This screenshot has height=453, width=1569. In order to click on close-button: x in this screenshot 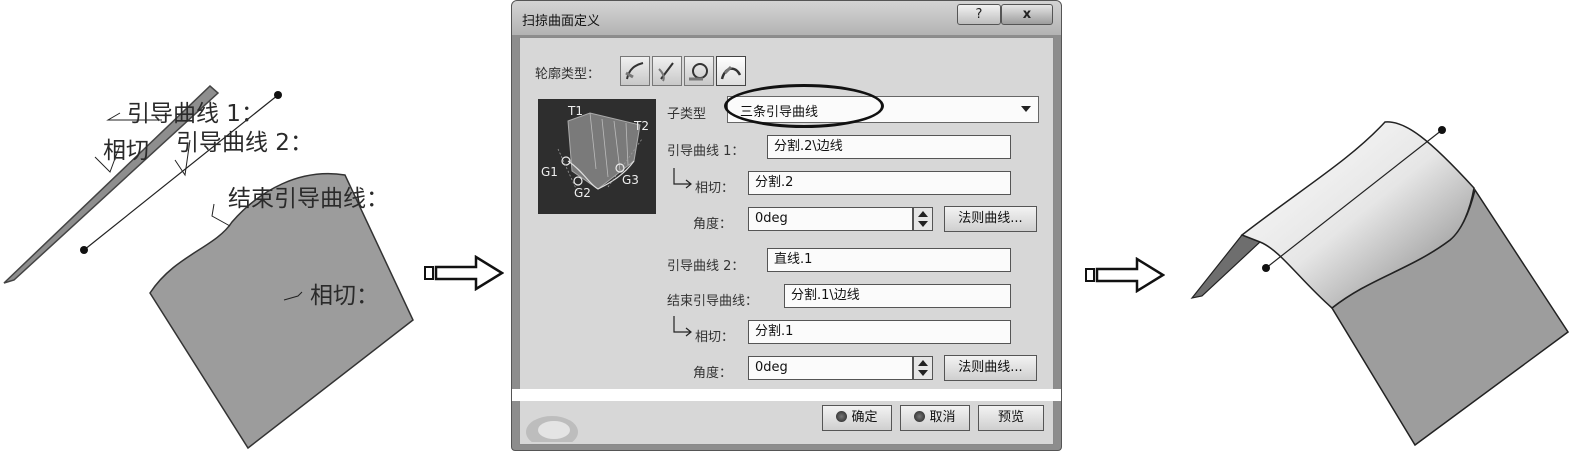, I will do `click(1027, 14)`.